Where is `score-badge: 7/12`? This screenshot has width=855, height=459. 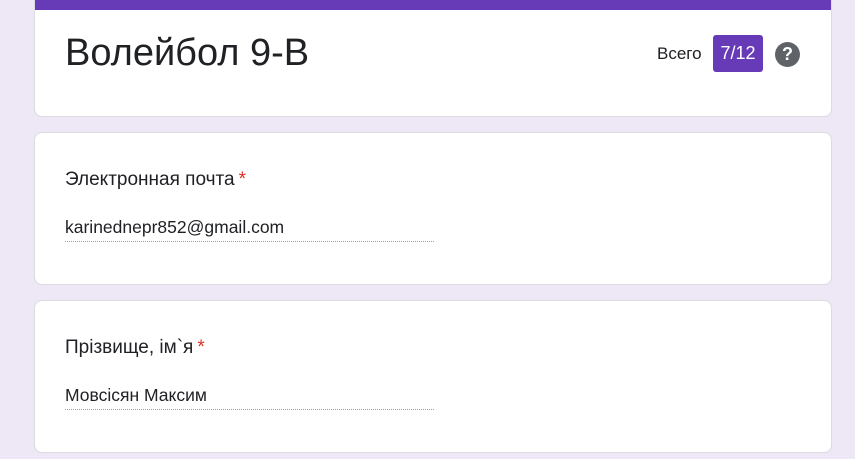 score-badge: 7/12 is located at coordinates (738, 53).